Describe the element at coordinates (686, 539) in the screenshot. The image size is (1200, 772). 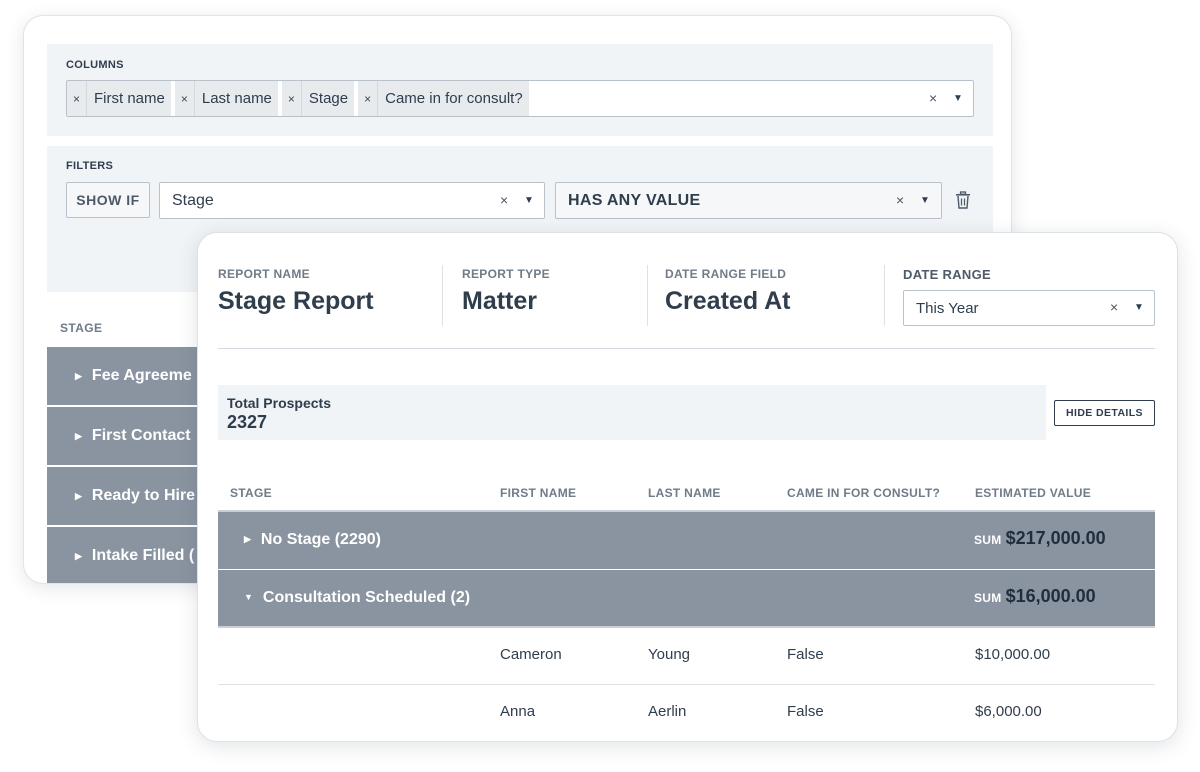
I see `group-row-no-stage: ▶ No Stage (2290) SUM $217,000.00` at that location.